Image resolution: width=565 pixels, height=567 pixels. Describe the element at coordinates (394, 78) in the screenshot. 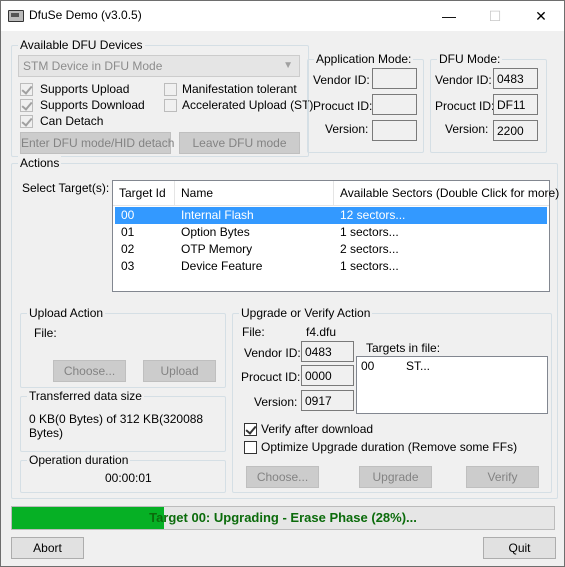

I see `app-vendor-id-field` at that location.